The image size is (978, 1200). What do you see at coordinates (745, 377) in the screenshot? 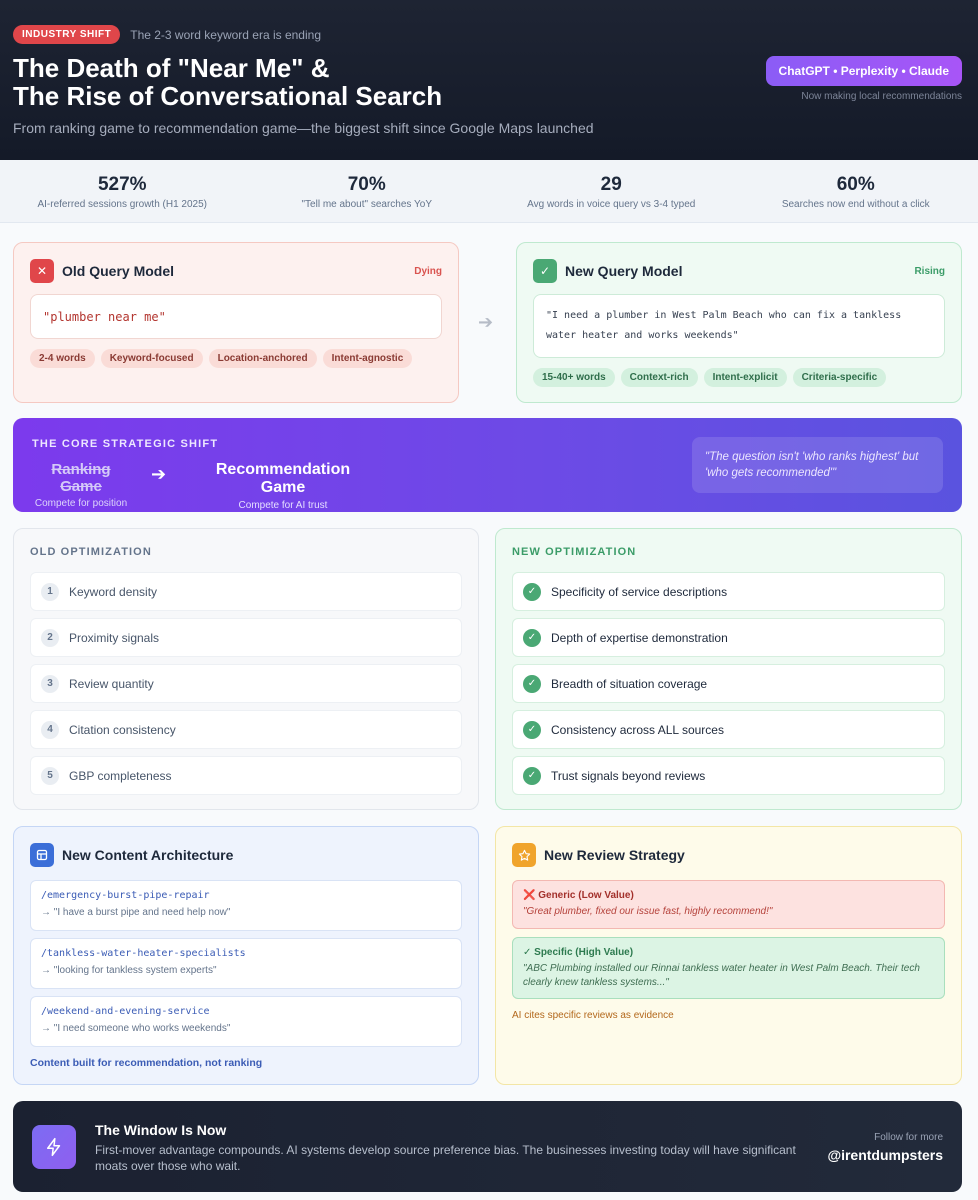
I see `new-query-tag: Intent-explicit` at bounding box center [745, 377].